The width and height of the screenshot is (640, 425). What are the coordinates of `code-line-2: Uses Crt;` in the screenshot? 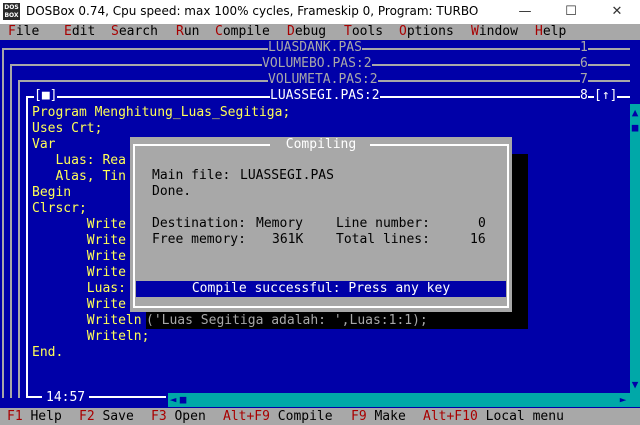 It's located at (67, 129).